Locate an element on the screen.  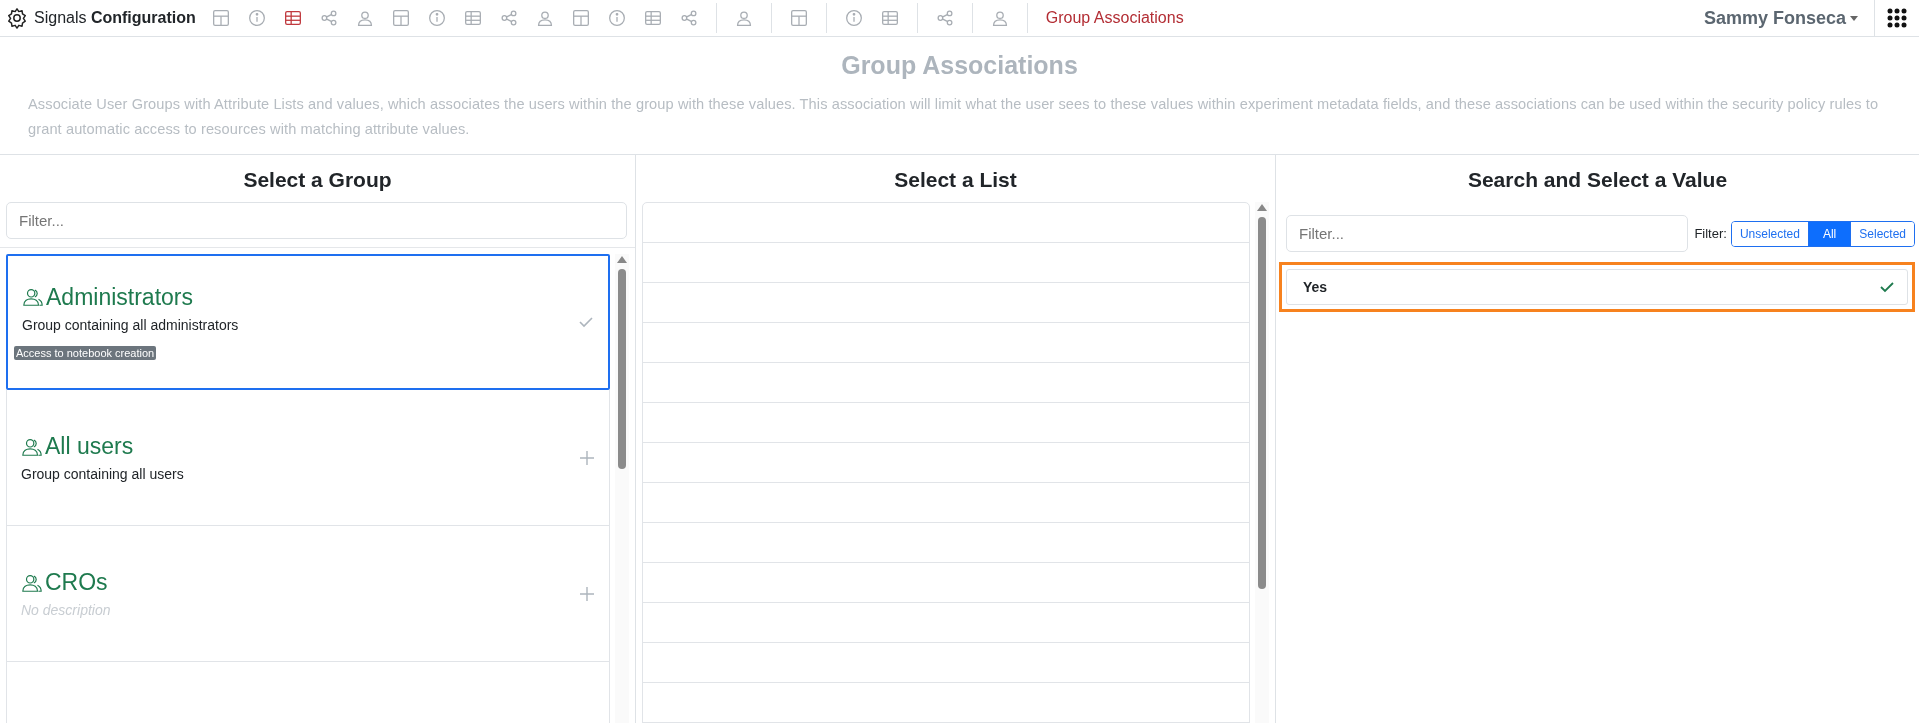
value-item: Yes is located at coordinates (1597, 287).